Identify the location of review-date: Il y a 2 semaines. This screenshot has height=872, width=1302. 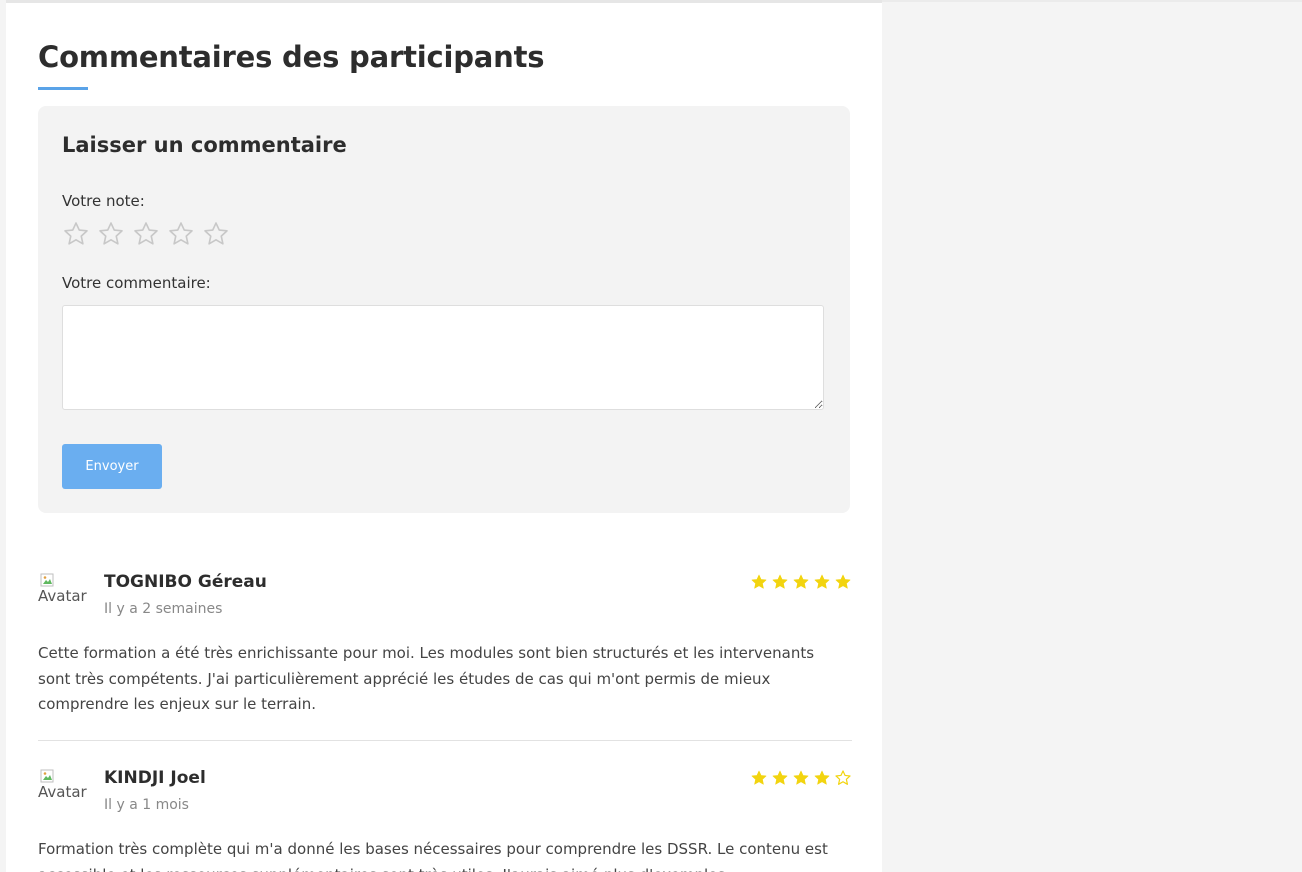
(163, 609).